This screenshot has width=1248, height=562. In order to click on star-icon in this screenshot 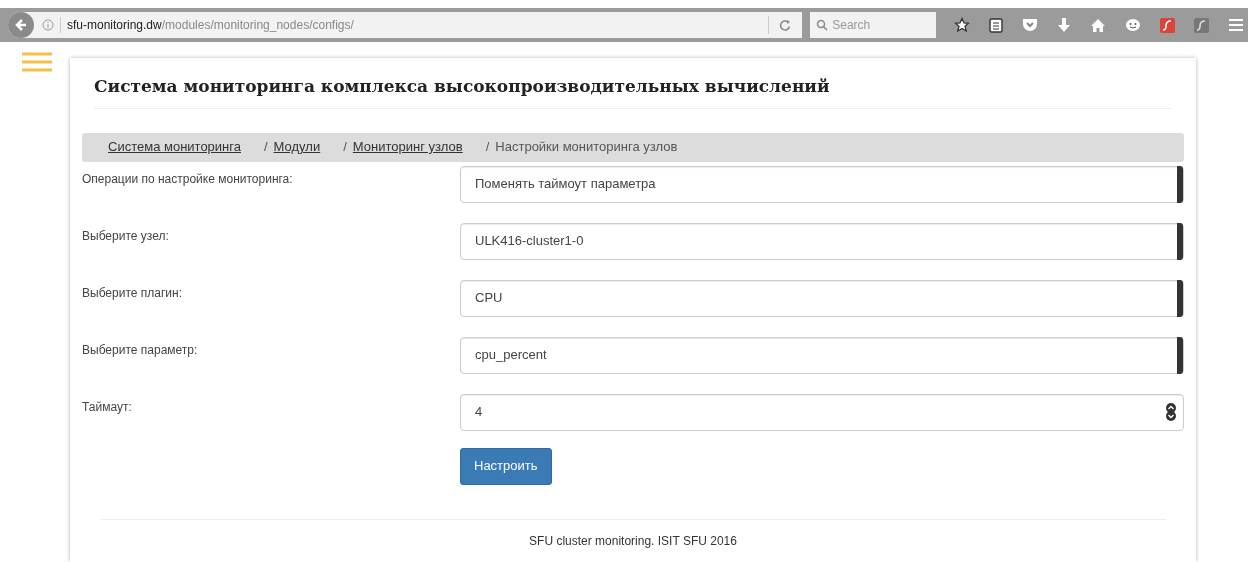, I will do `click(962, 25)`.